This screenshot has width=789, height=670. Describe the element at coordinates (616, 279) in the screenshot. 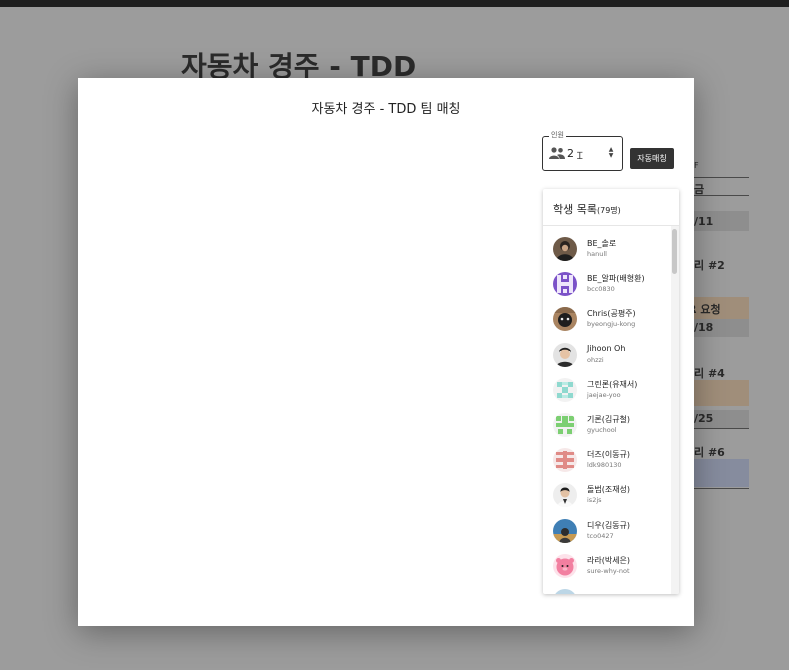

I see `student-name: BE_알파(배형환)` at that location.